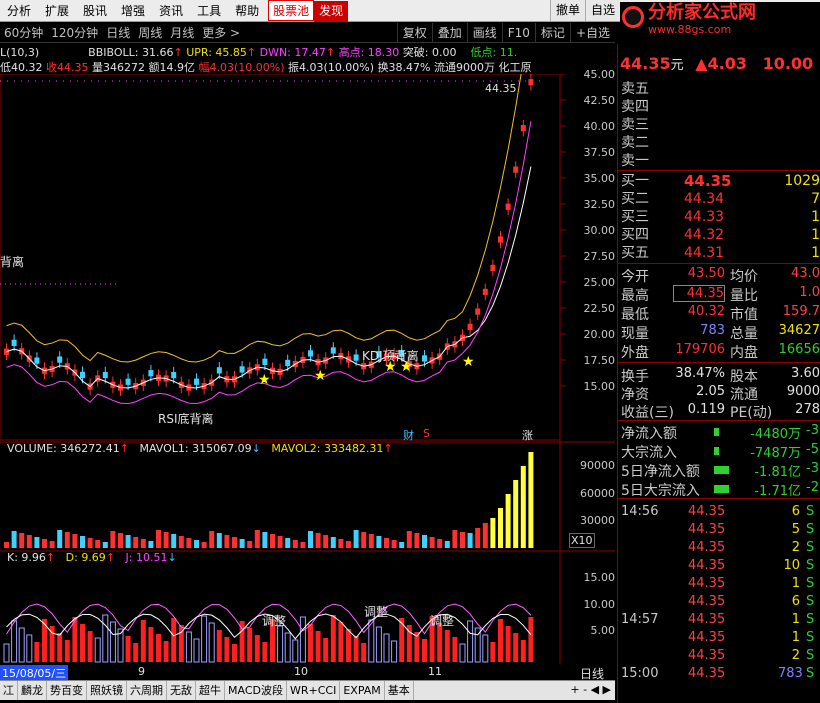  What do you see at coordinates (442, 621) in the screenshot?
I see `adjust-label: 调整` at bounding box center [442, 621].